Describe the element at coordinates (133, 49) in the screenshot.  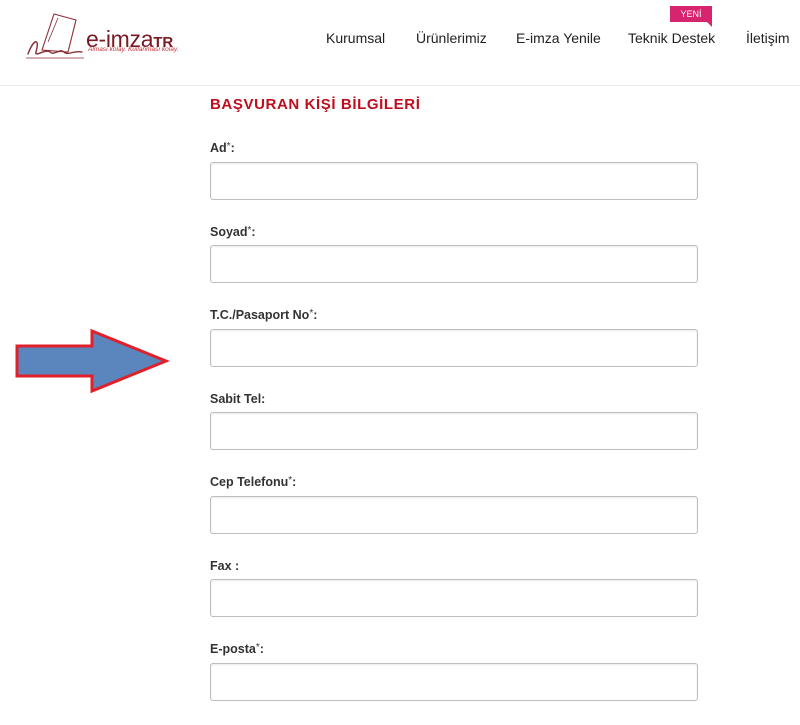
I see `brand-slogan: Alması kolay. Kullanması kolay.` at that location.